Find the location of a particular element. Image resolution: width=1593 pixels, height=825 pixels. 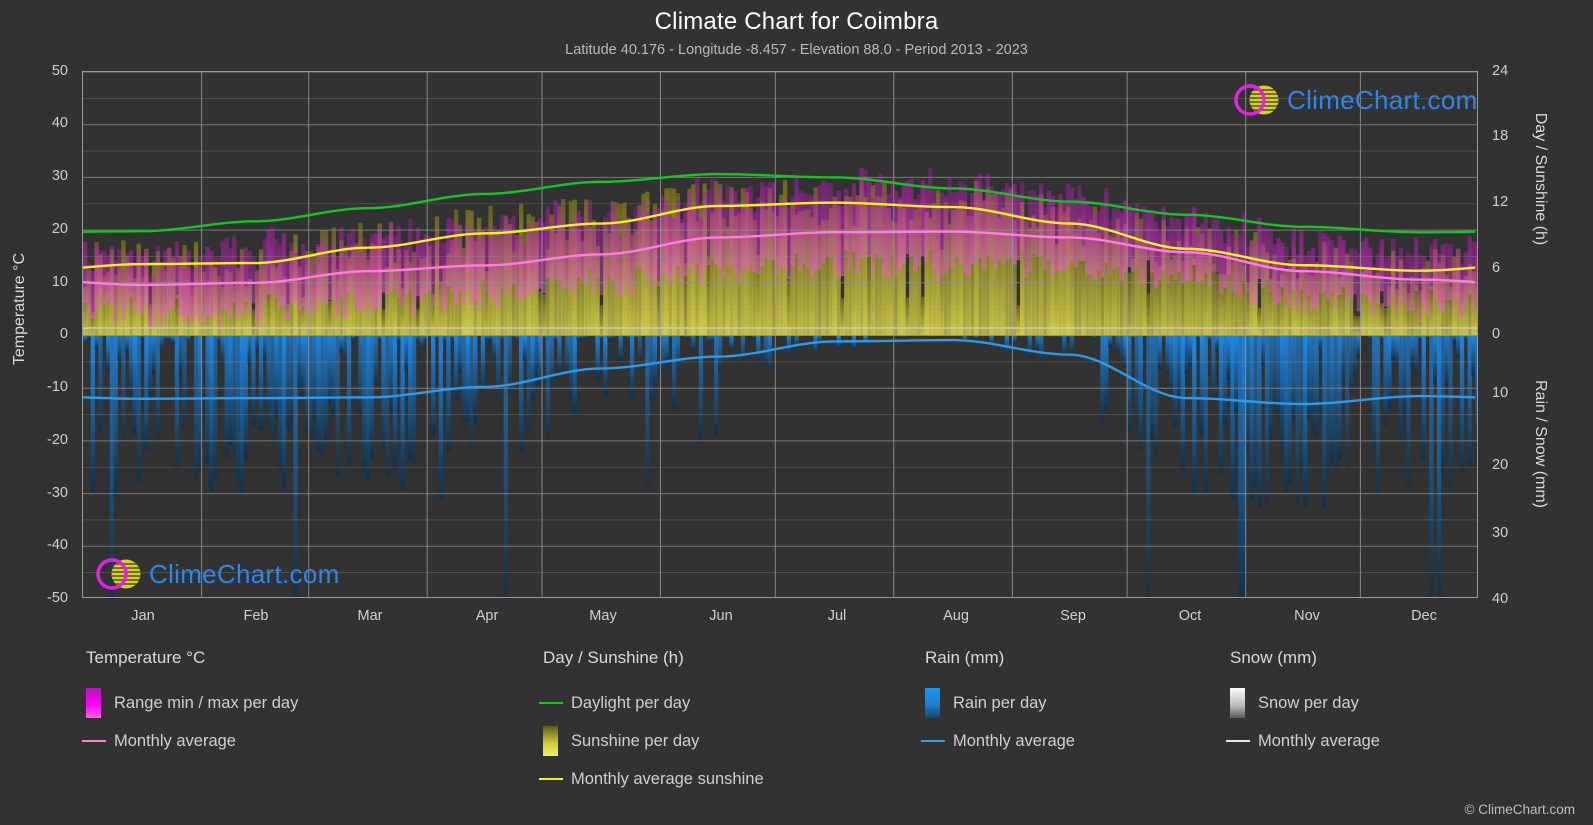

sunshine-average-line-icon is located at coordinates (551, 779).